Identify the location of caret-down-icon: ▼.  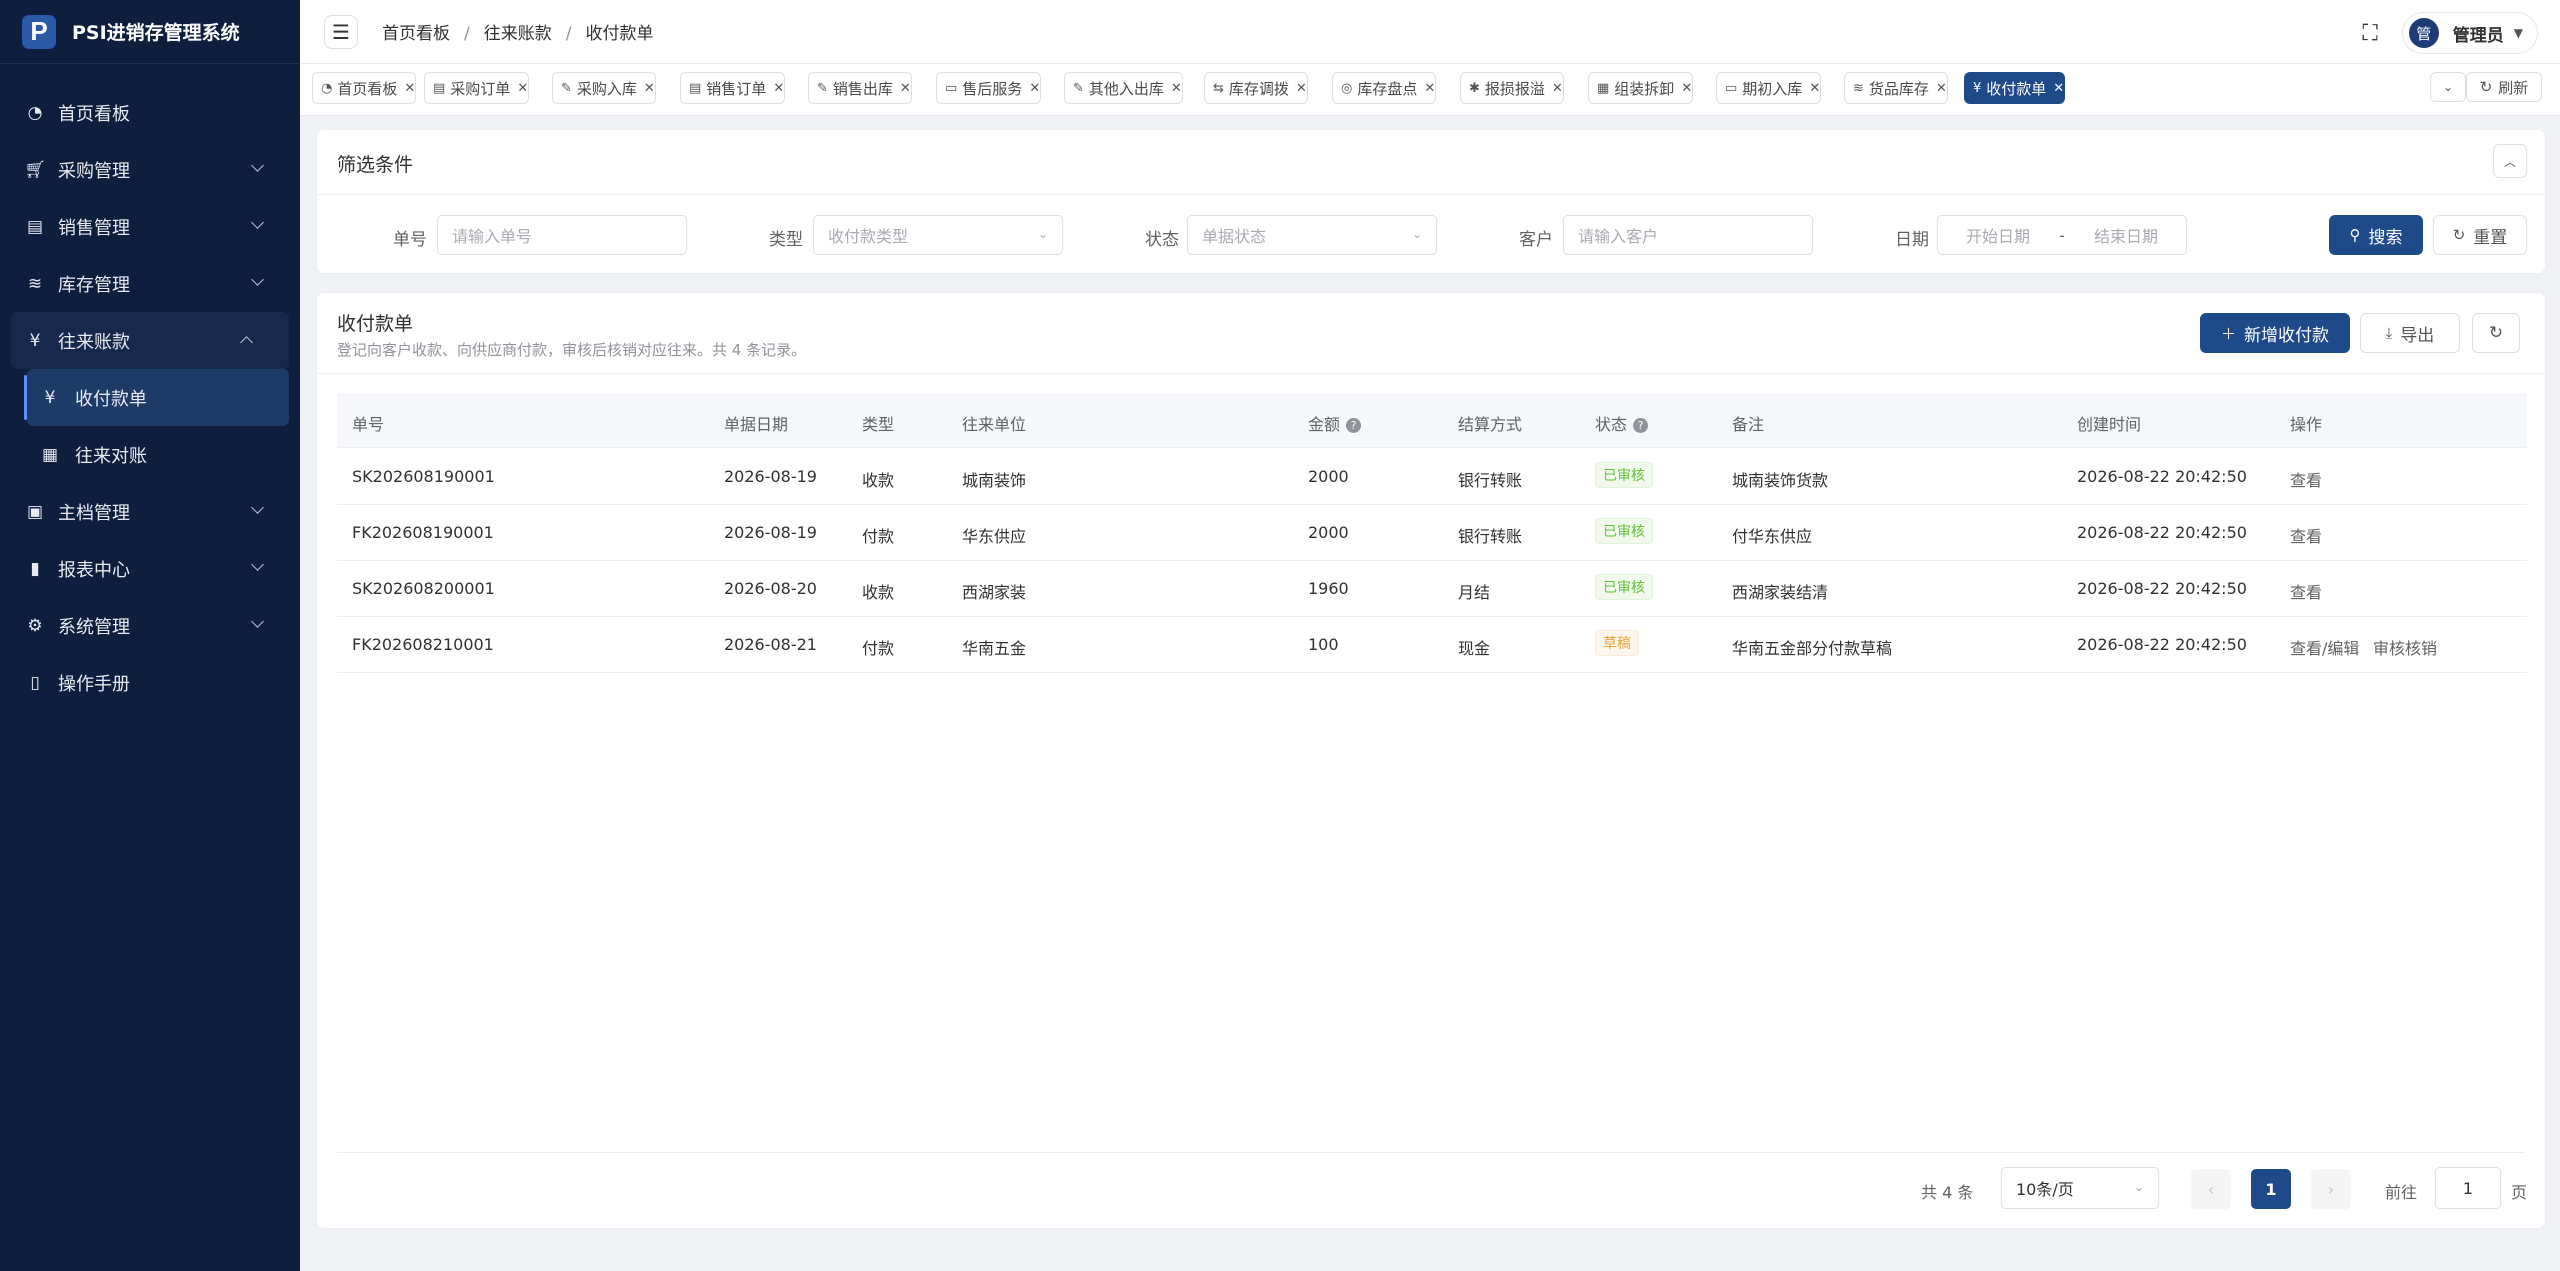
(2518, 33).